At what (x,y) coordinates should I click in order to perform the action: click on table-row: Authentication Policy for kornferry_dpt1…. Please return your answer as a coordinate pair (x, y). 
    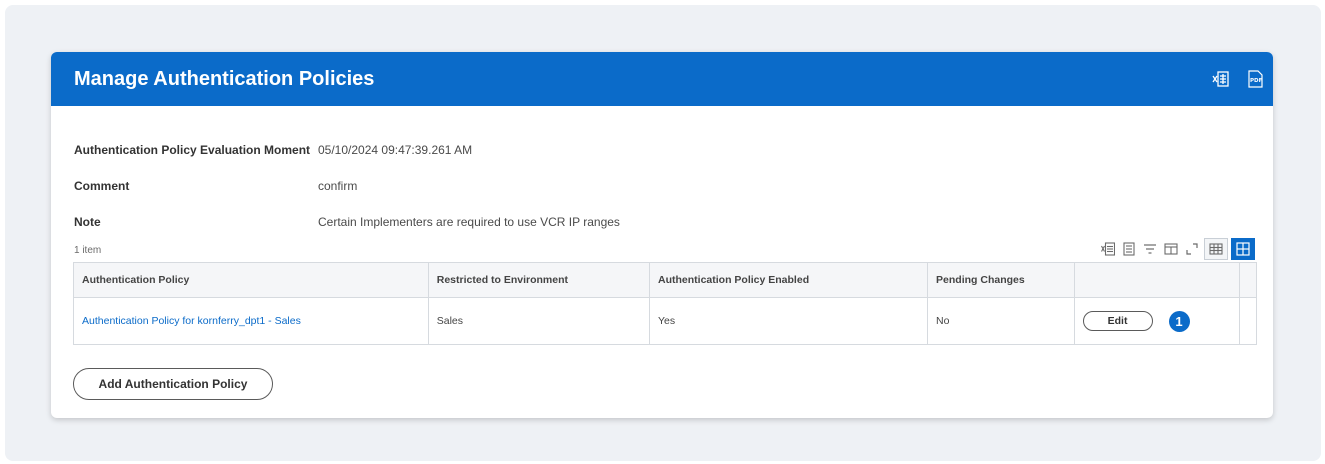
    Looking at the image, I should click on (665, 321).